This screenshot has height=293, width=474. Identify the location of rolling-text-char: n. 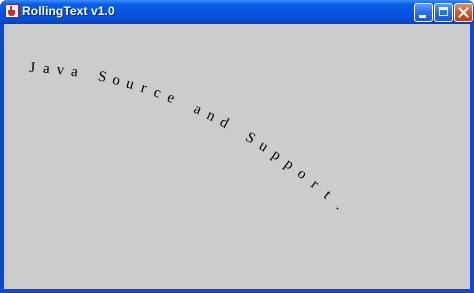
(211, 116).